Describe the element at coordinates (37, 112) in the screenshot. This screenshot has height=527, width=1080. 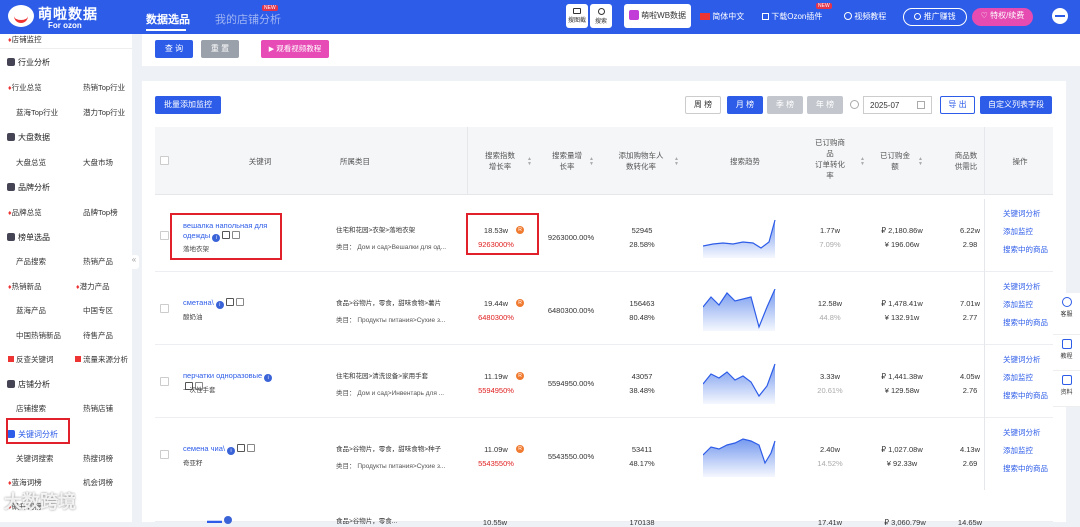
I see `sidebar-item-blue-top-industry: 蓝海Top行业` at that location.